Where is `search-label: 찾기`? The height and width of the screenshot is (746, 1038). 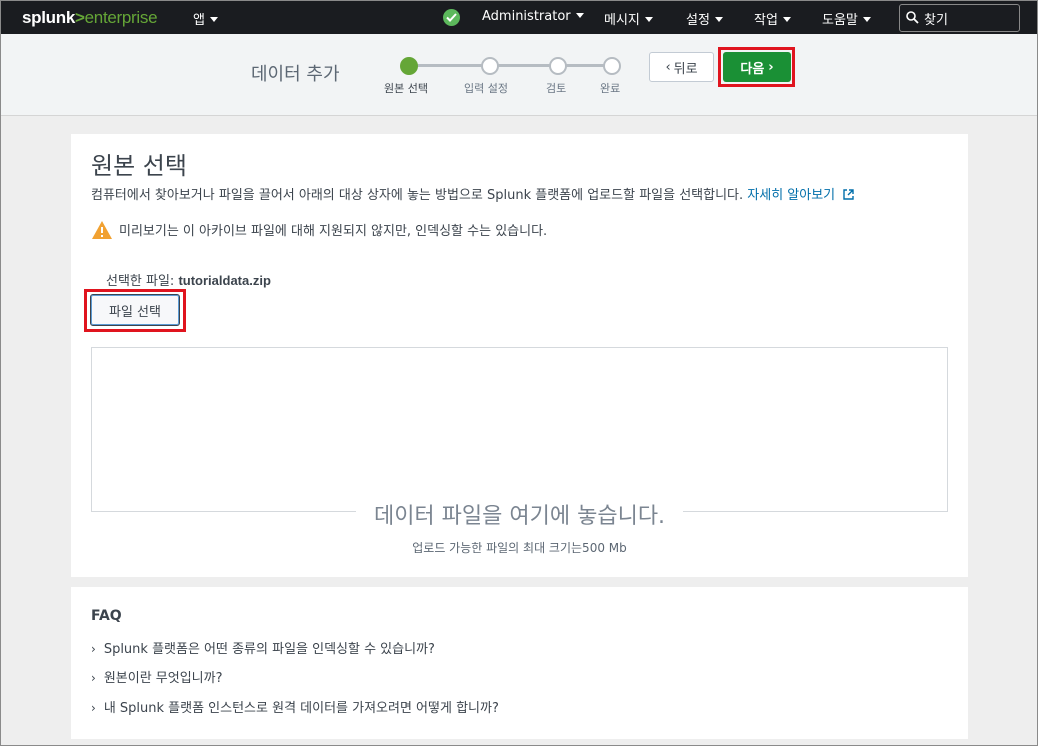 search-label: 찾기 is located at coordinates (936, 20).